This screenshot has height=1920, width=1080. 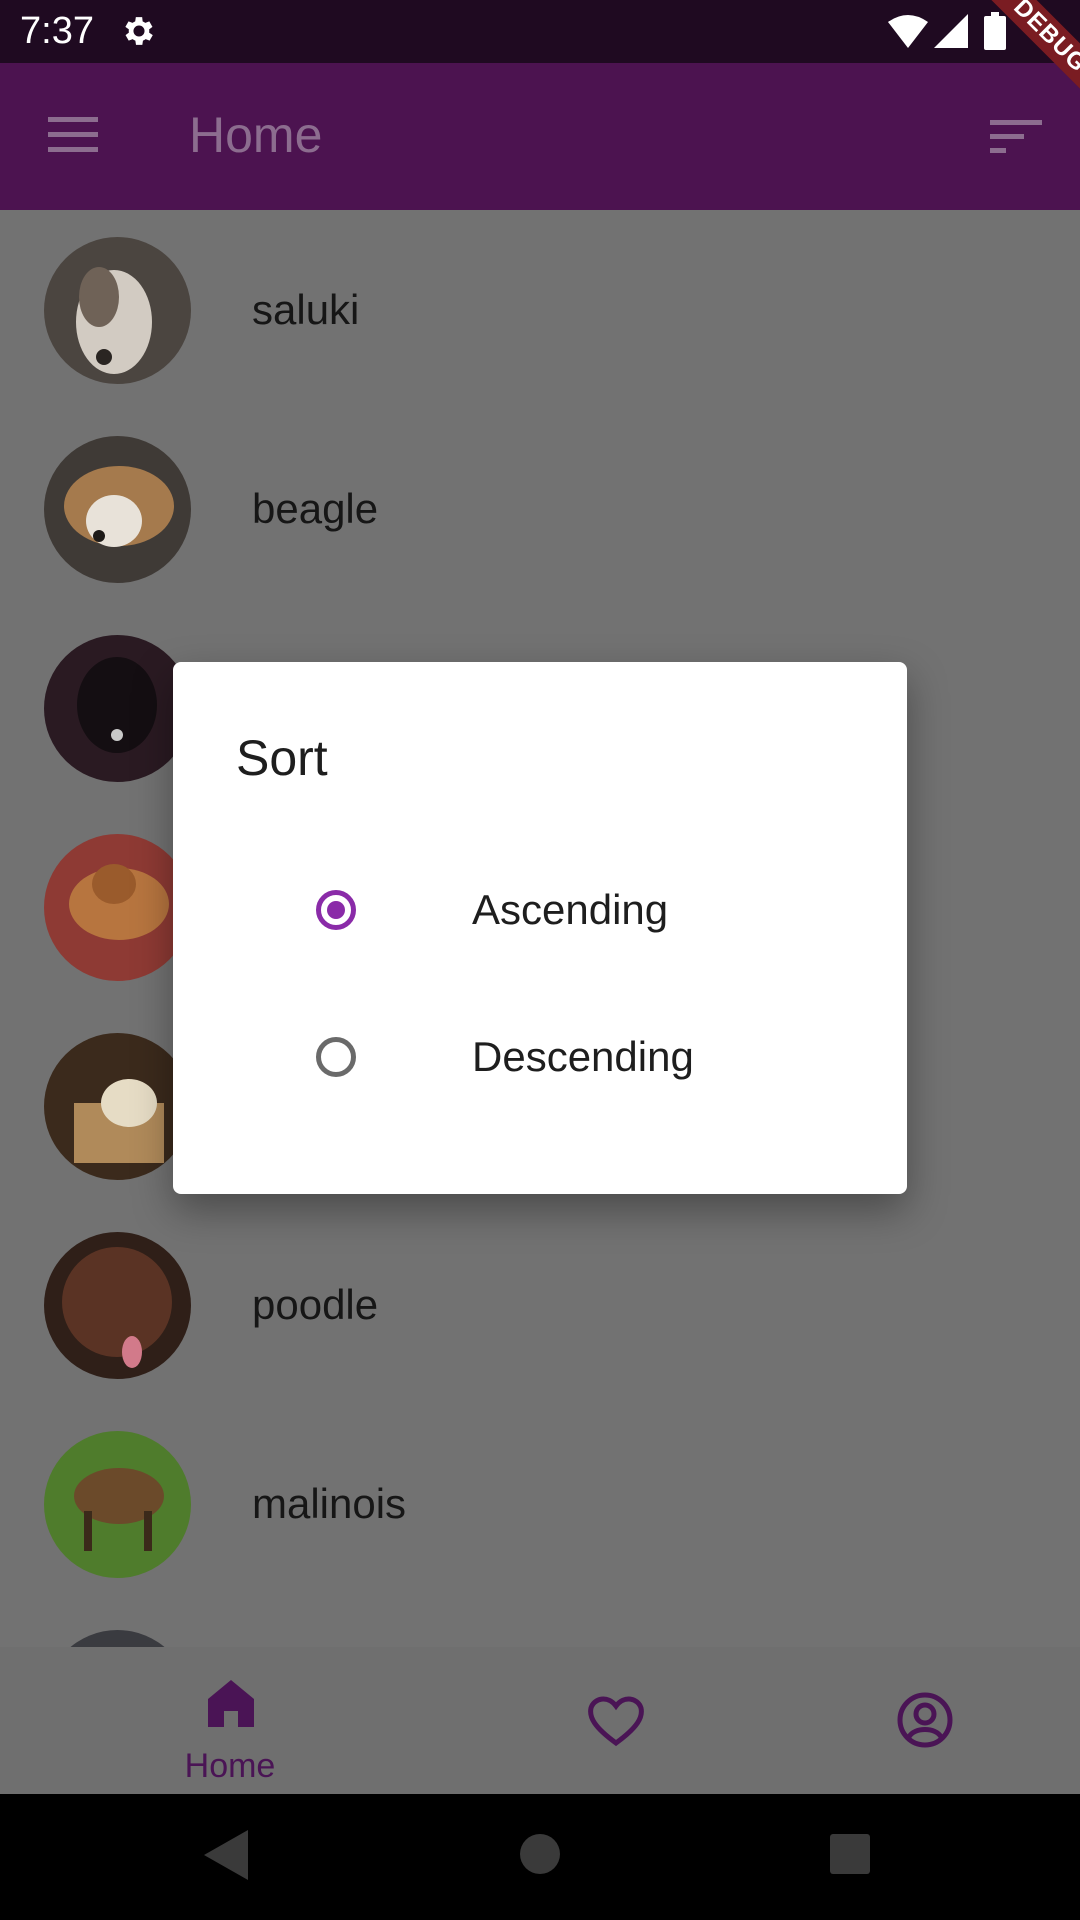 What do you see at coordinates (336, 1057) in the screenshot?
I see `radio-descending` at bounding box center [336, 1057].